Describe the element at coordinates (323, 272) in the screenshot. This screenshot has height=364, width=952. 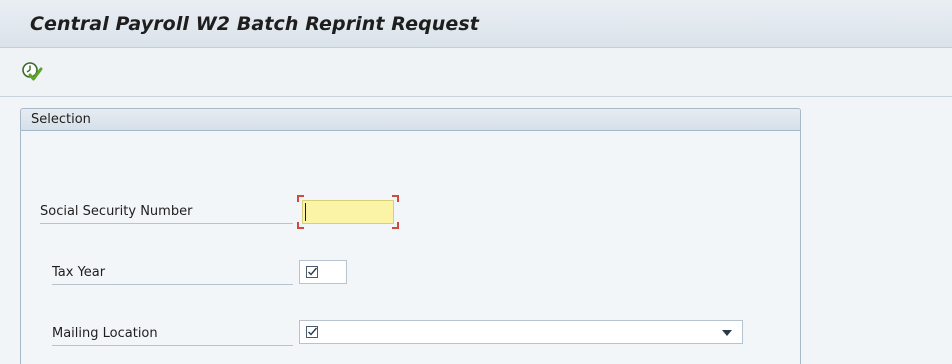
I see `tax-year-input` at that location.